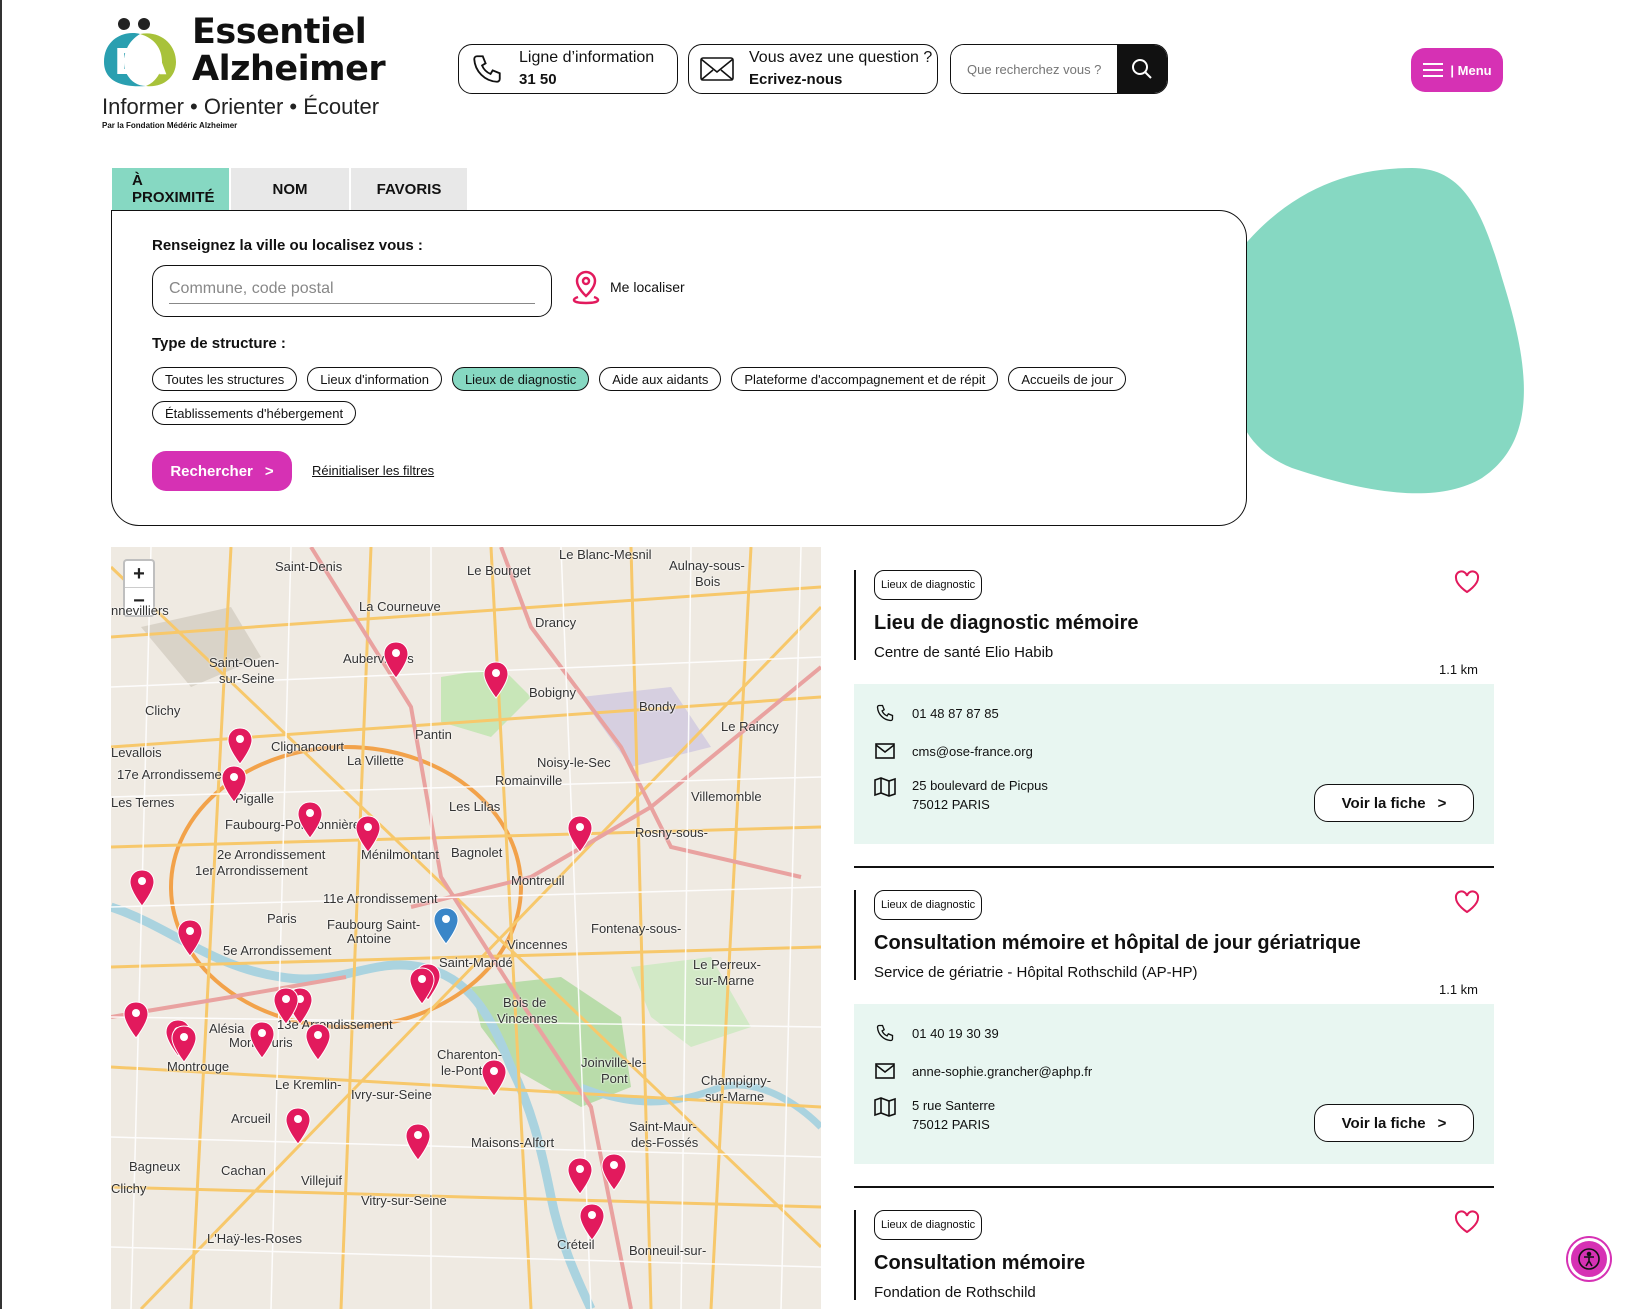  What do you see at coordinates (955, 713) in the screenshot?
I see `result-phone: 01 48 87 87 85` at bounding box center [955, 713].